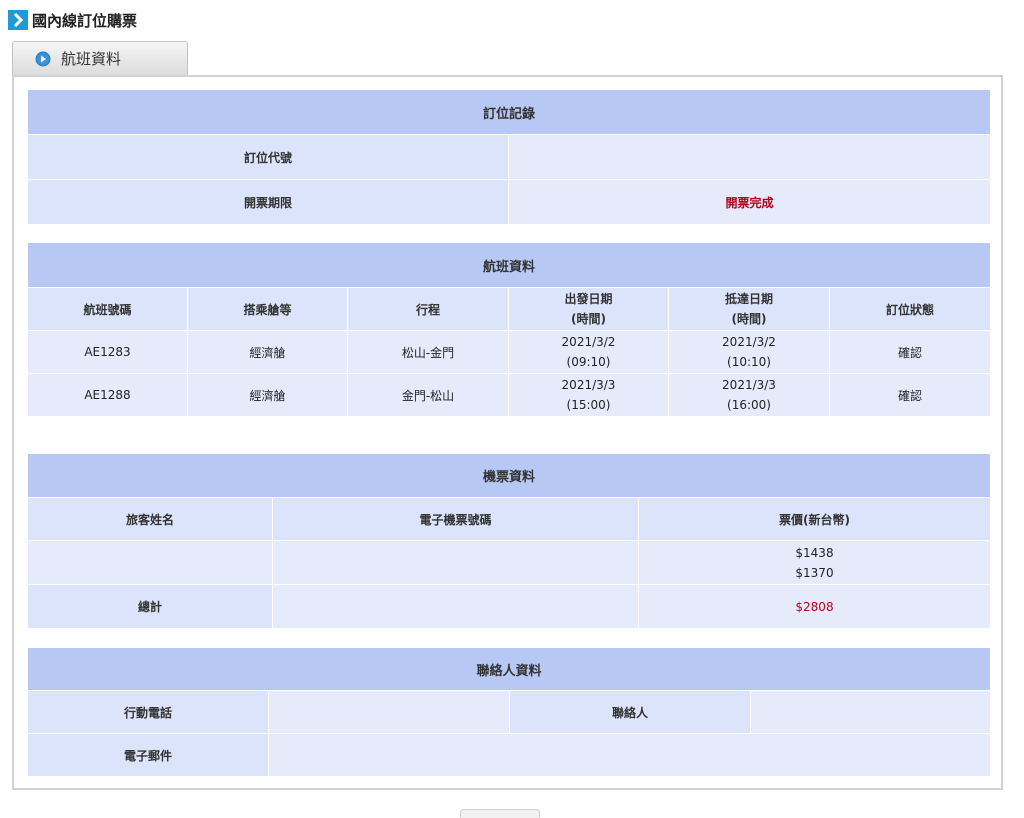 The height and width of the screenshot is (818, 1024). I want to click on flight-number: AE1283, so click(107, 352).